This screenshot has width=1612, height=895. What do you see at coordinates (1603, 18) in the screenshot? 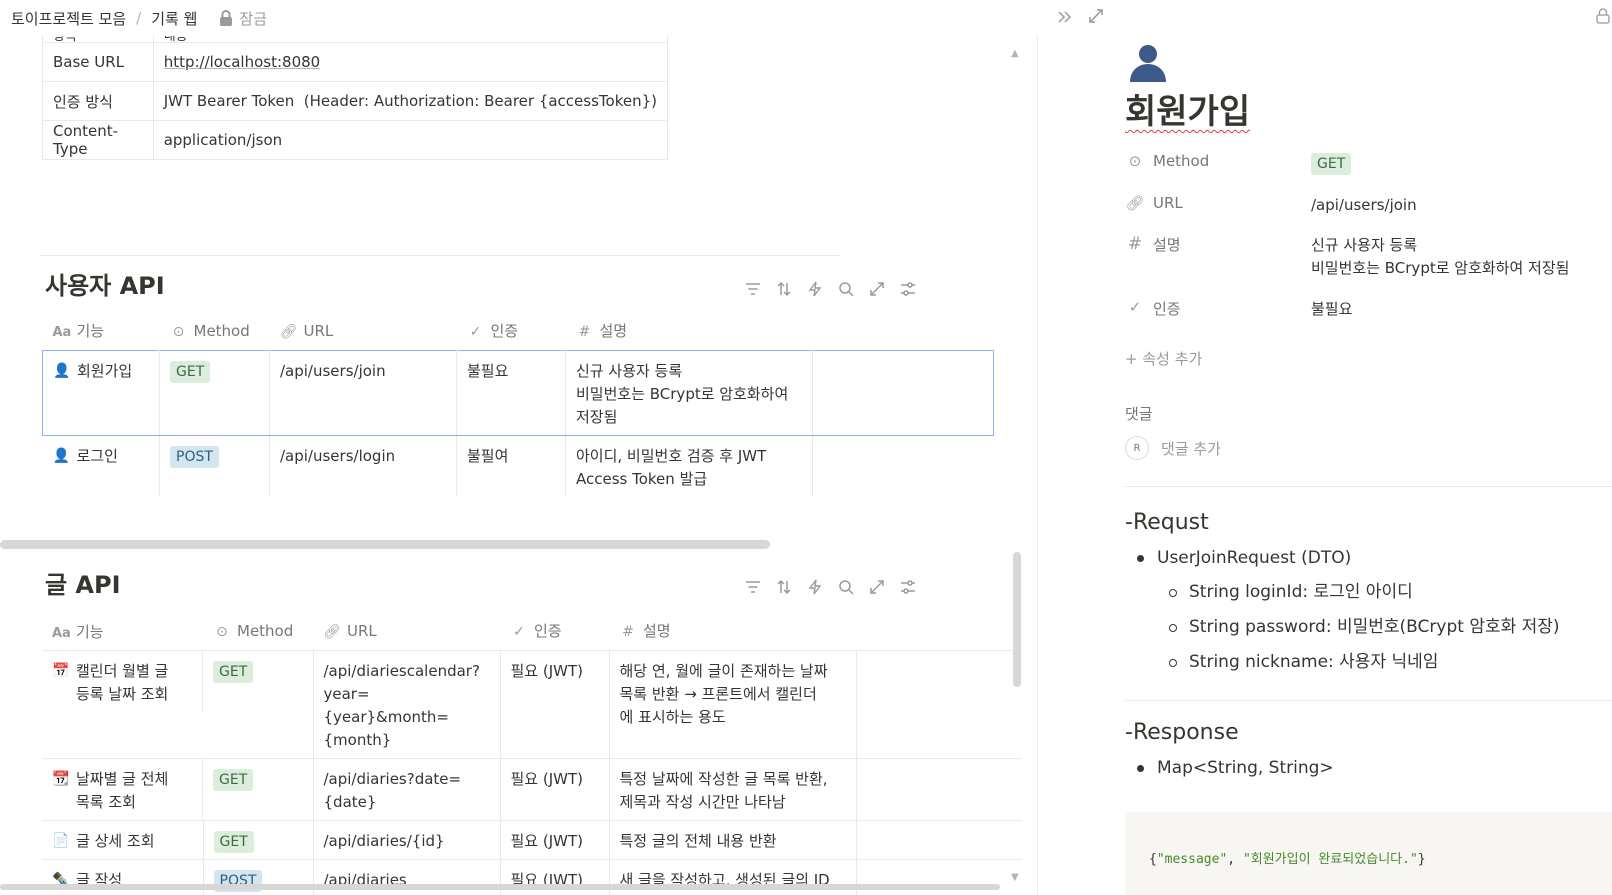
I see `page-lock-icon` at bounding box center [1603, 18].